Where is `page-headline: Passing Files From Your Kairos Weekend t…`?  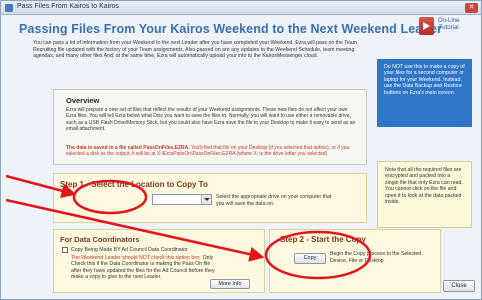
page-headline: Passing Files From Your Kairos Weekend t… is located at coordinates (231, 29).